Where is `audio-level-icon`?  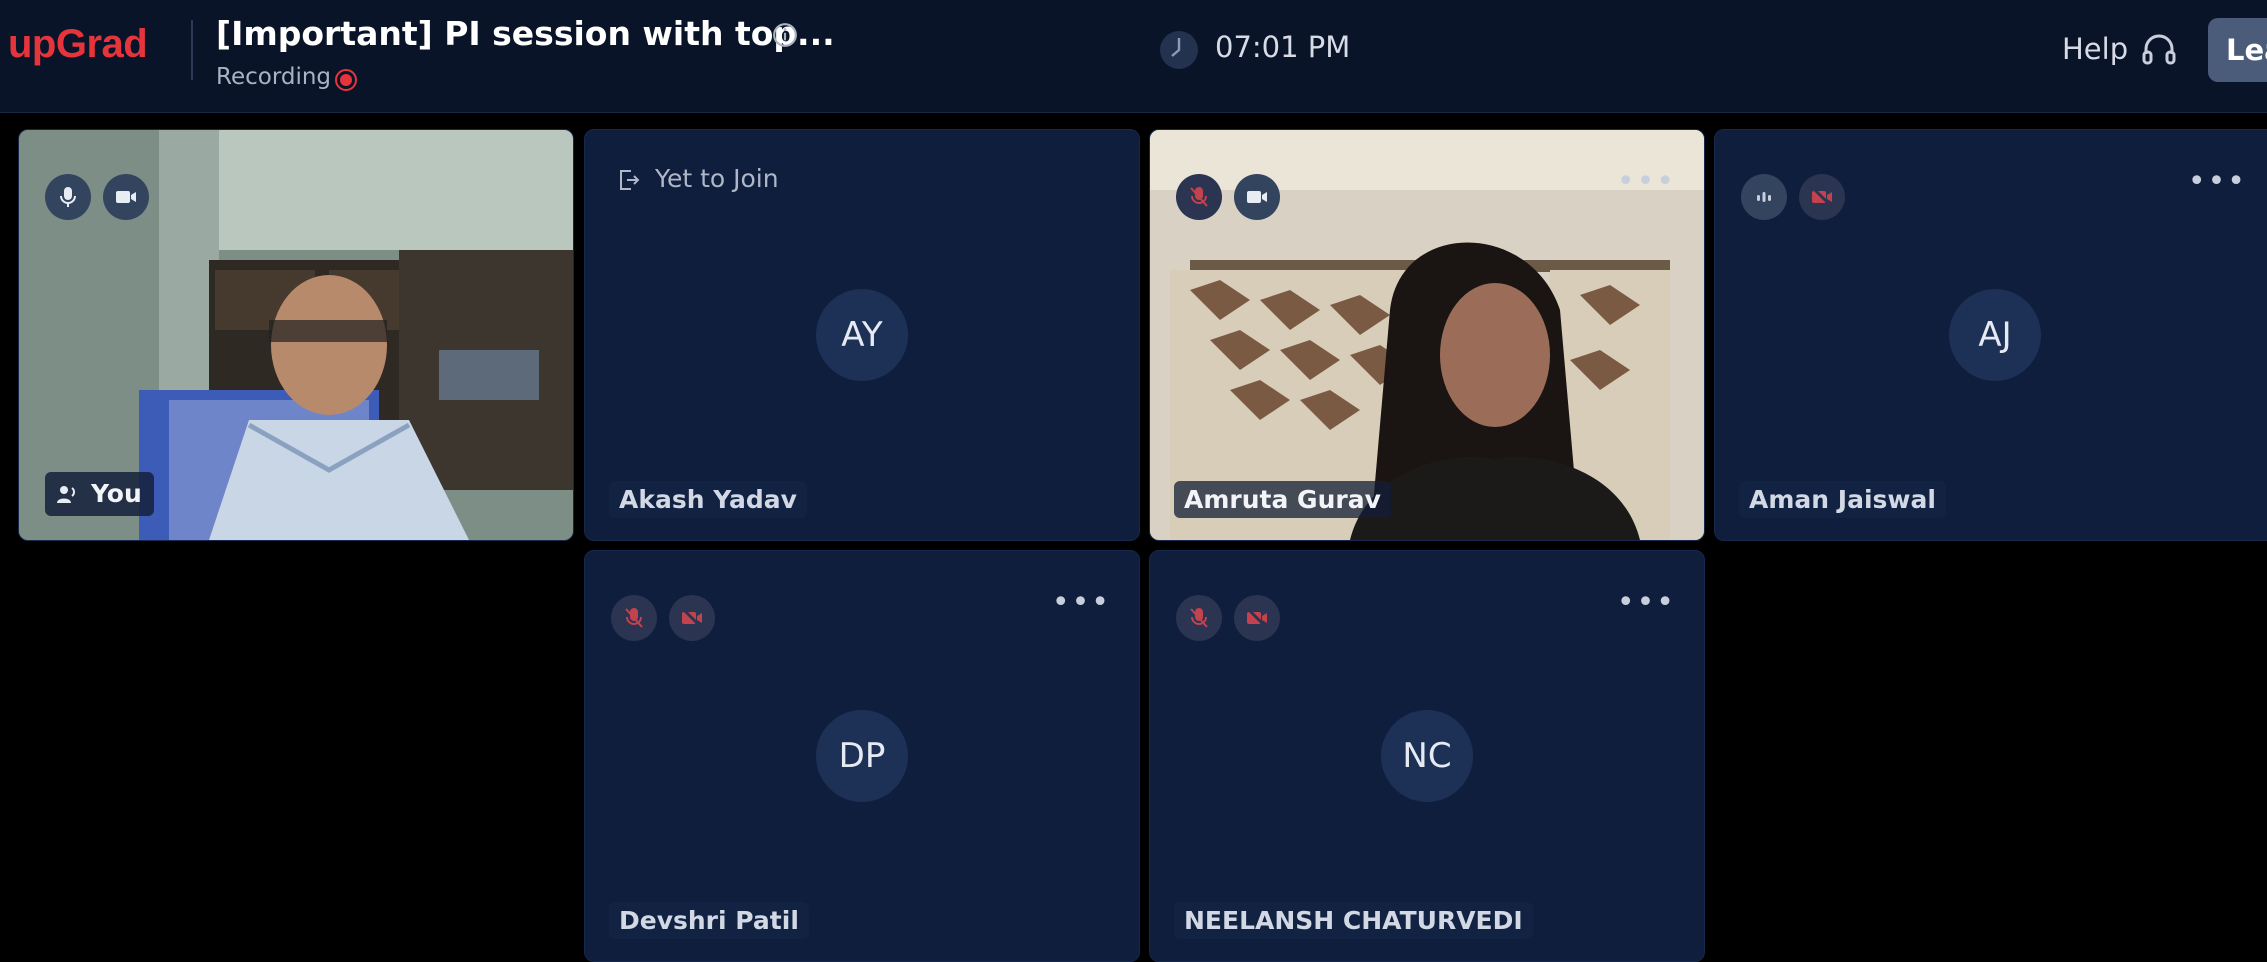
audio-level-icon is located at coordinates (1764, 197).